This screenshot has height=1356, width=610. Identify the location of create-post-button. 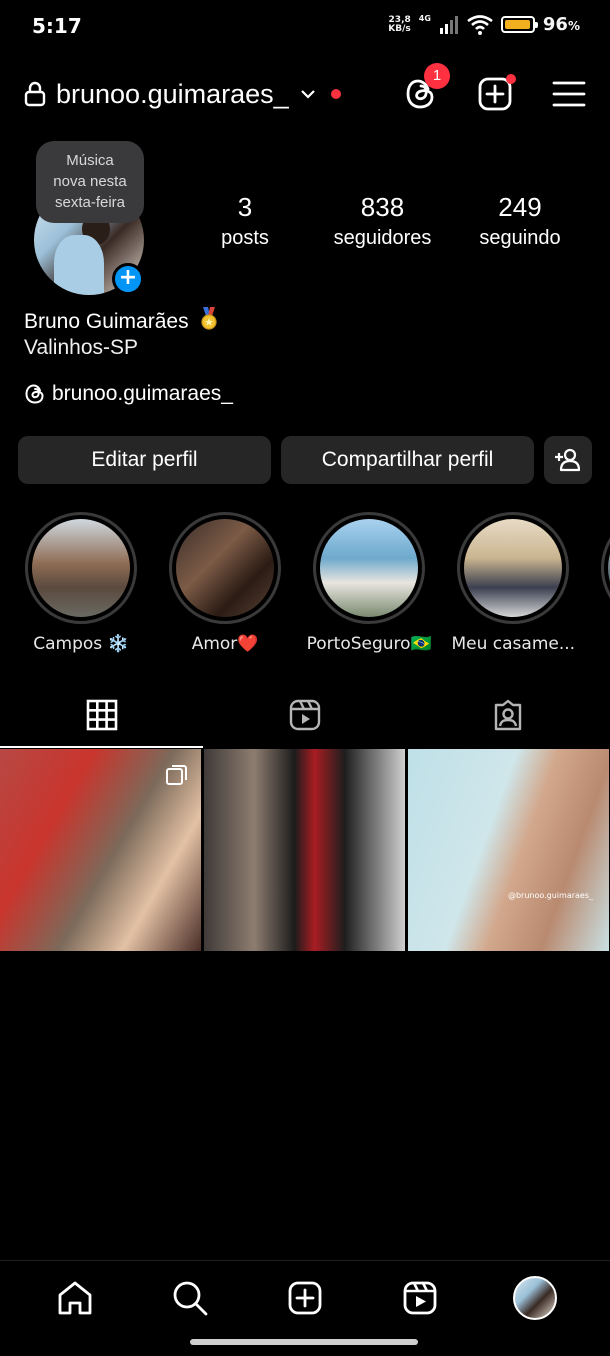
(497, 92).